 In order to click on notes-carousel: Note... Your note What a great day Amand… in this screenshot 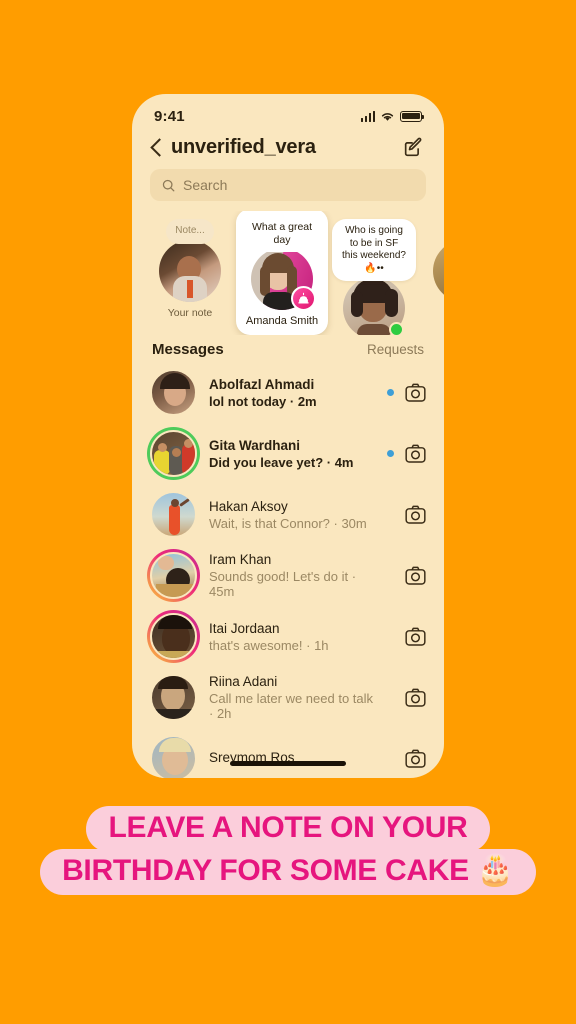, I will do `click(288, 273)`.